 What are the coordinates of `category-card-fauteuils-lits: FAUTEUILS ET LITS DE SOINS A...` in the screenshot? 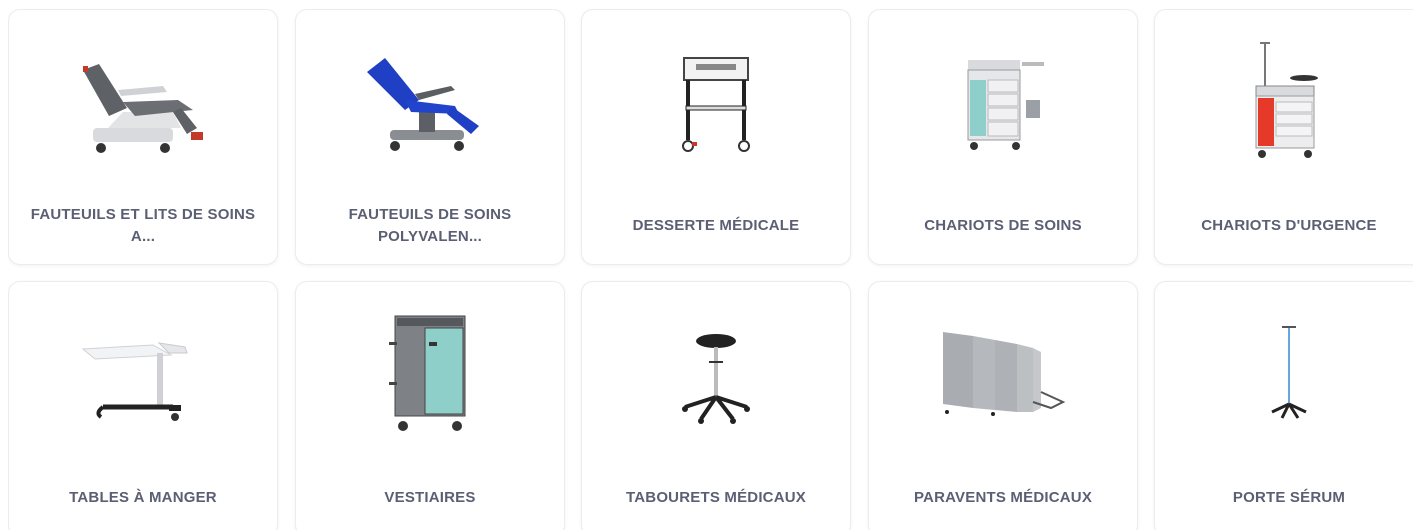 It's located at (143, 137).